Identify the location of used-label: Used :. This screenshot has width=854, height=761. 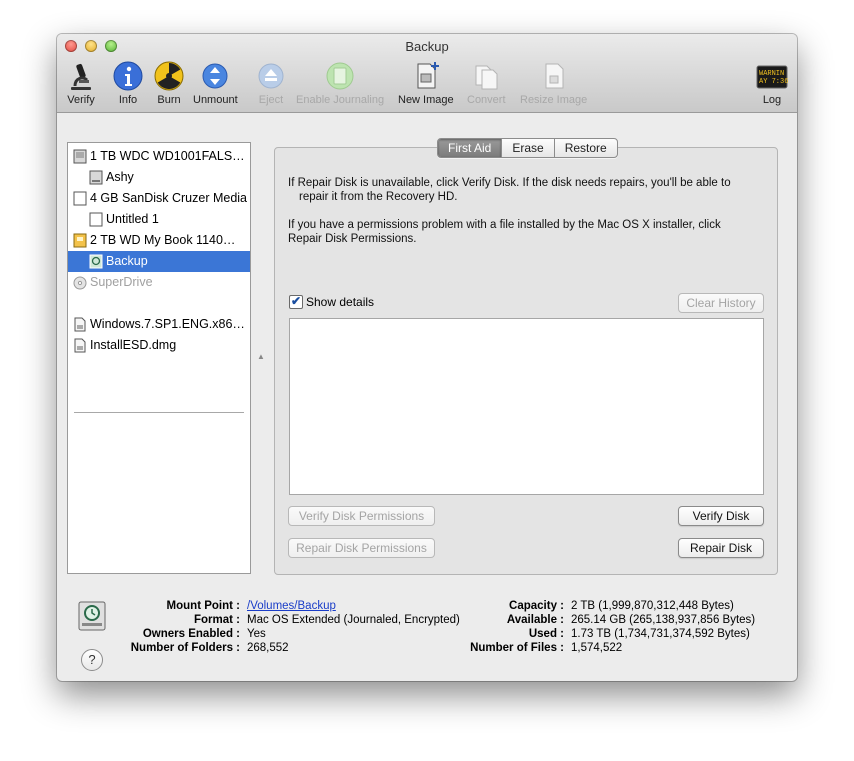
(546, 634).